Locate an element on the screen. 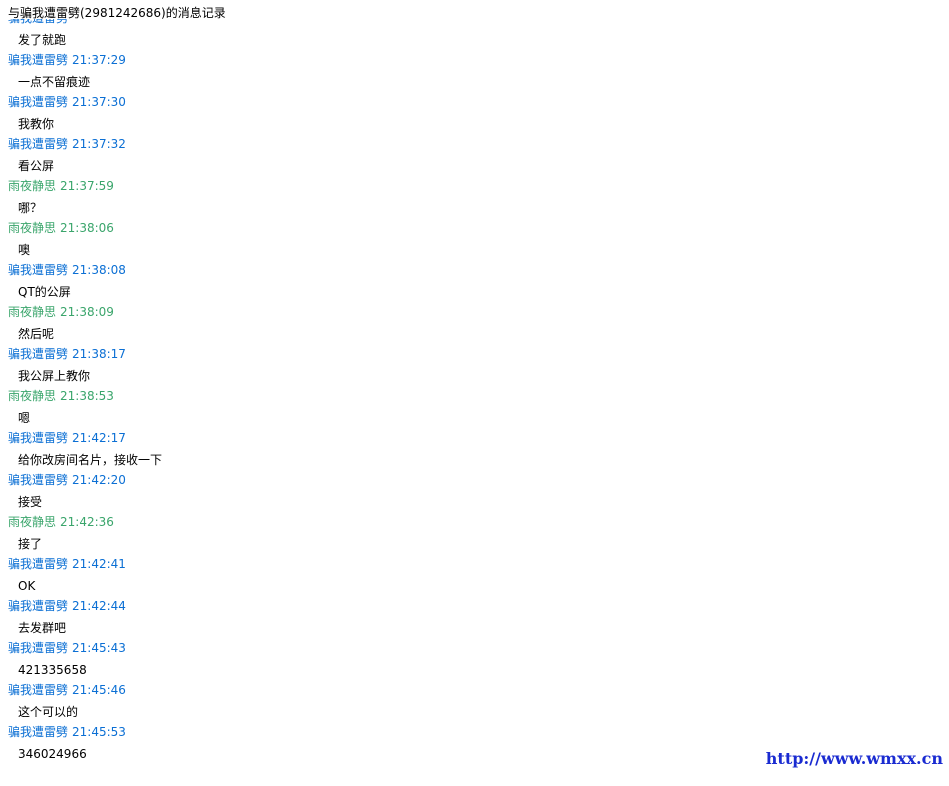 The width and height of the screenshot is (949, 786). message-item: 骗我遭雷劈 21:45:46 这个可以的 is located at coordinates (380, 703).